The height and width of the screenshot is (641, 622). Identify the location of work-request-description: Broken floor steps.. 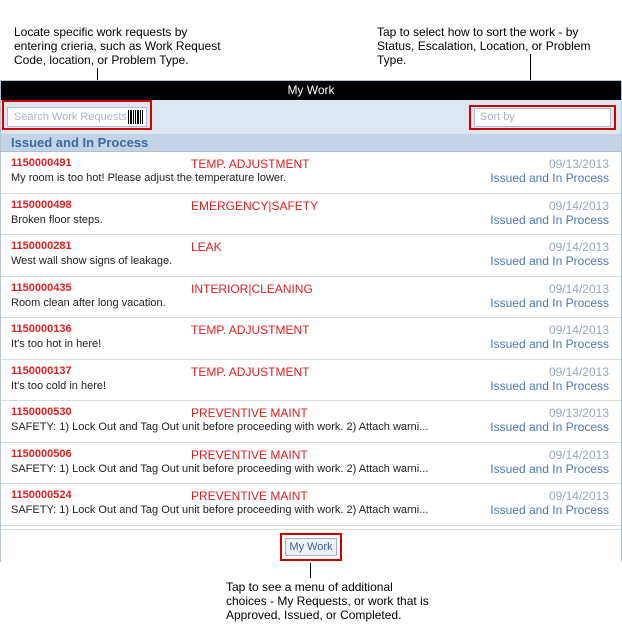
(57, 219).